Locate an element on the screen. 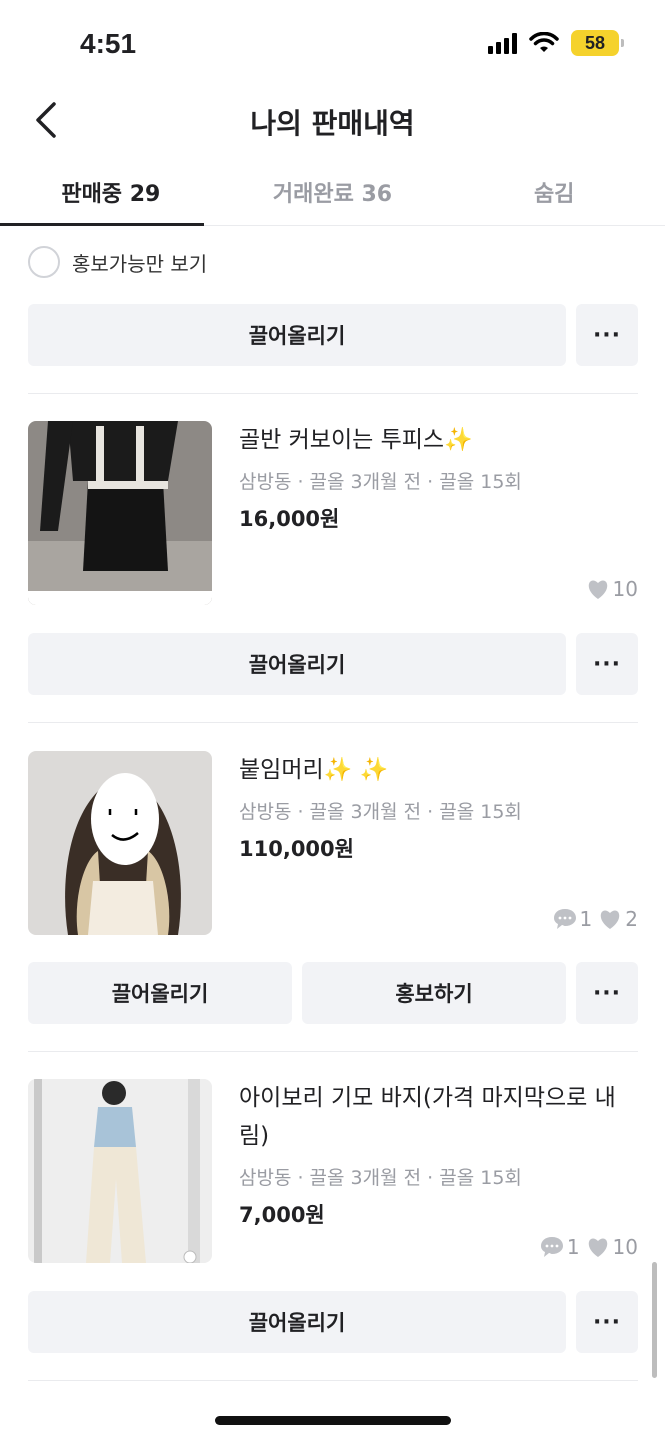  tab-bar: 판매중 29 거래완료 36 숨김 is located at coordinates (332, 193).